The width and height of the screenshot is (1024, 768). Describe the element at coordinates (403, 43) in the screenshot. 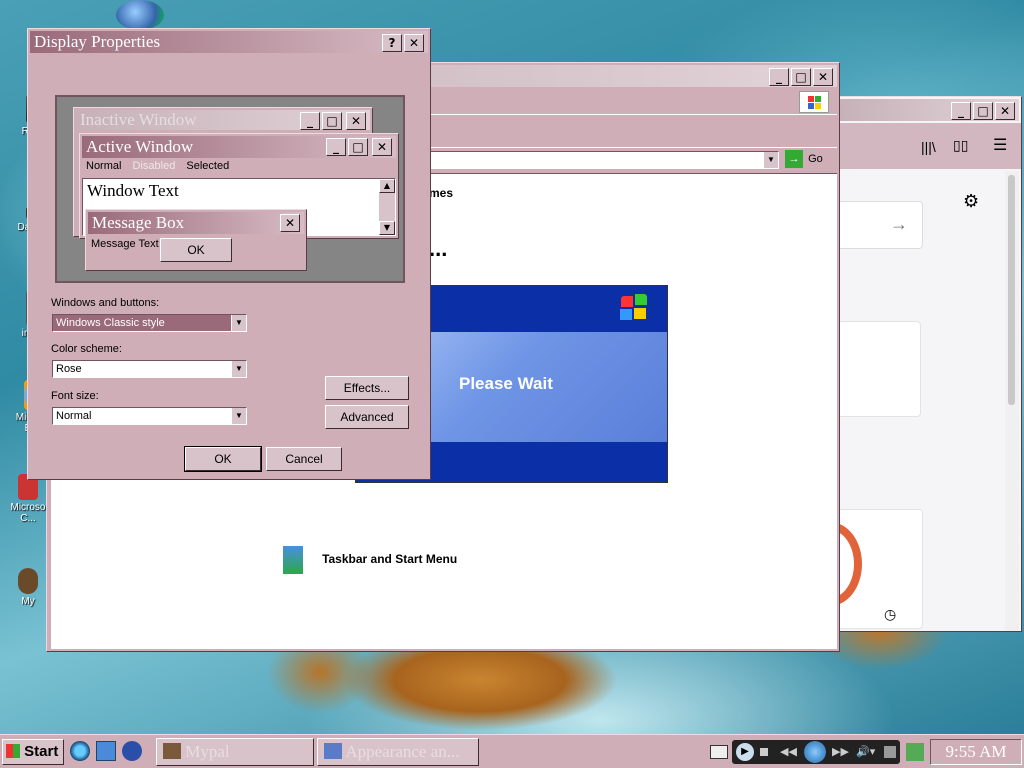

I see `caption-buttons: ? ✕` at that location.